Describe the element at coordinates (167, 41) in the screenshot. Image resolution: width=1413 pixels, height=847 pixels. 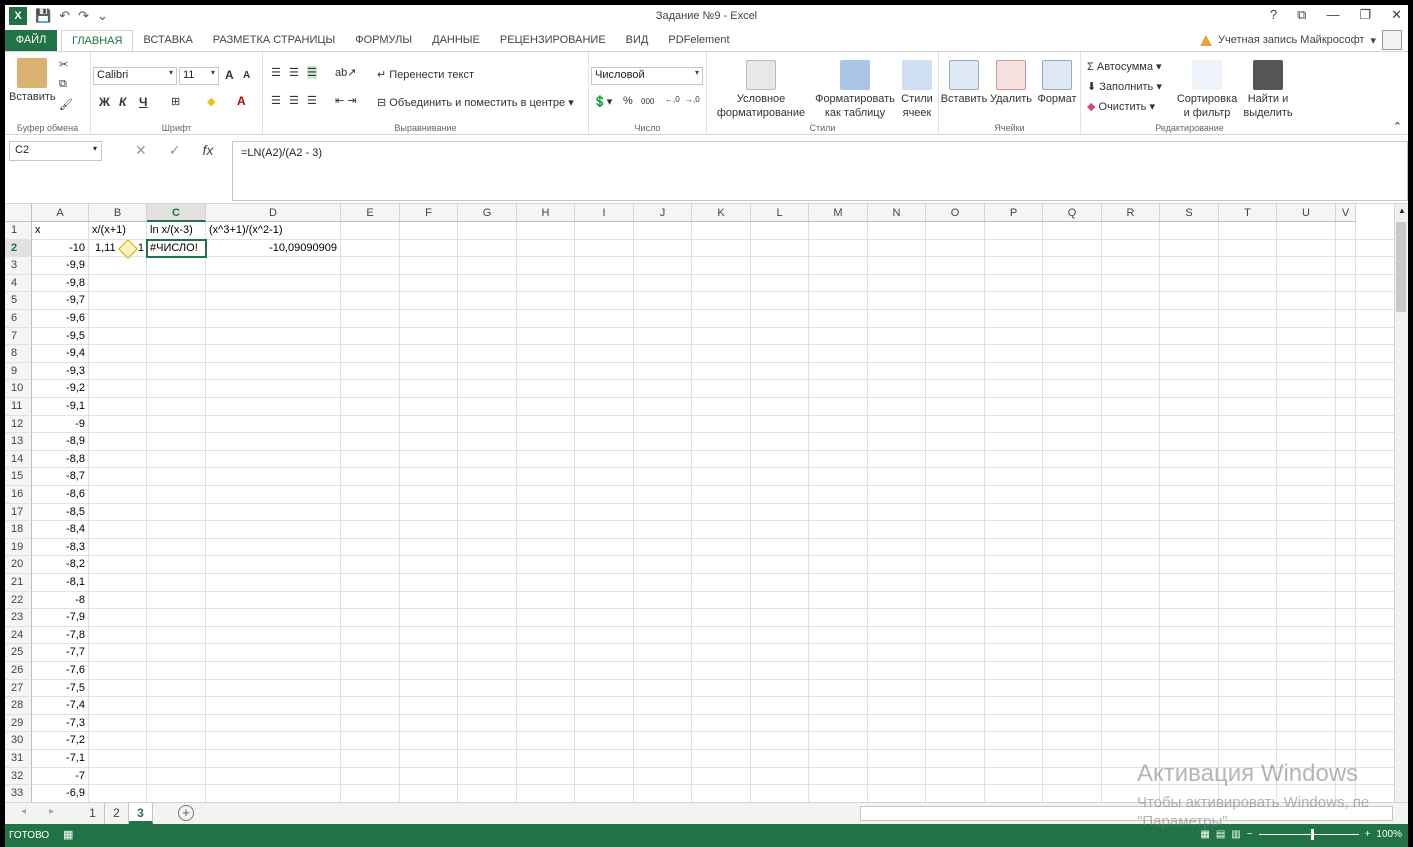
I see `tab-insert: ВСТАВКА` at that location.